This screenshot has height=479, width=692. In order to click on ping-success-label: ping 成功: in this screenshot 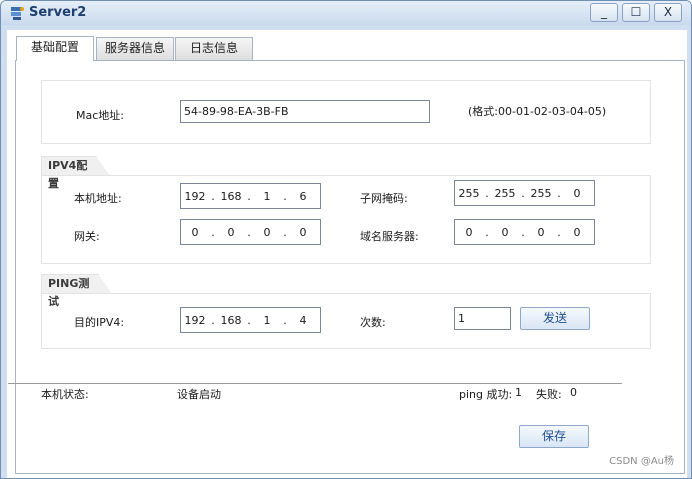, I will do `click(486, 394)`.